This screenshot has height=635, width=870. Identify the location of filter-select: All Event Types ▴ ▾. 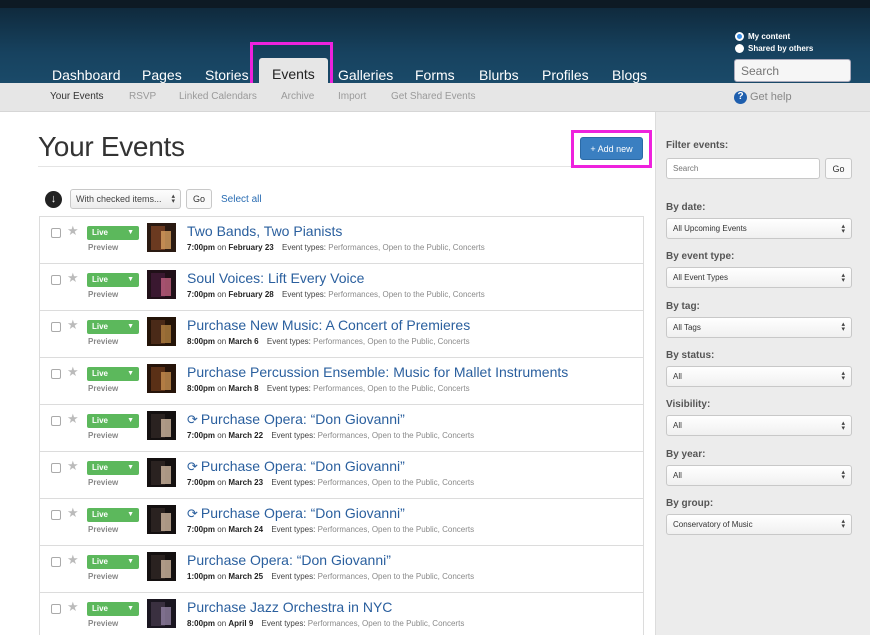
(759, 278).